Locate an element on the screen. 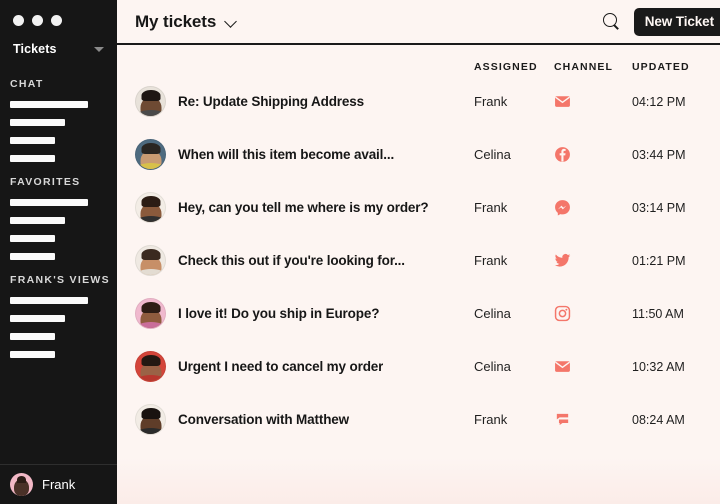  top-bar-actions: New Ticket is located at coordinates (661, 21).